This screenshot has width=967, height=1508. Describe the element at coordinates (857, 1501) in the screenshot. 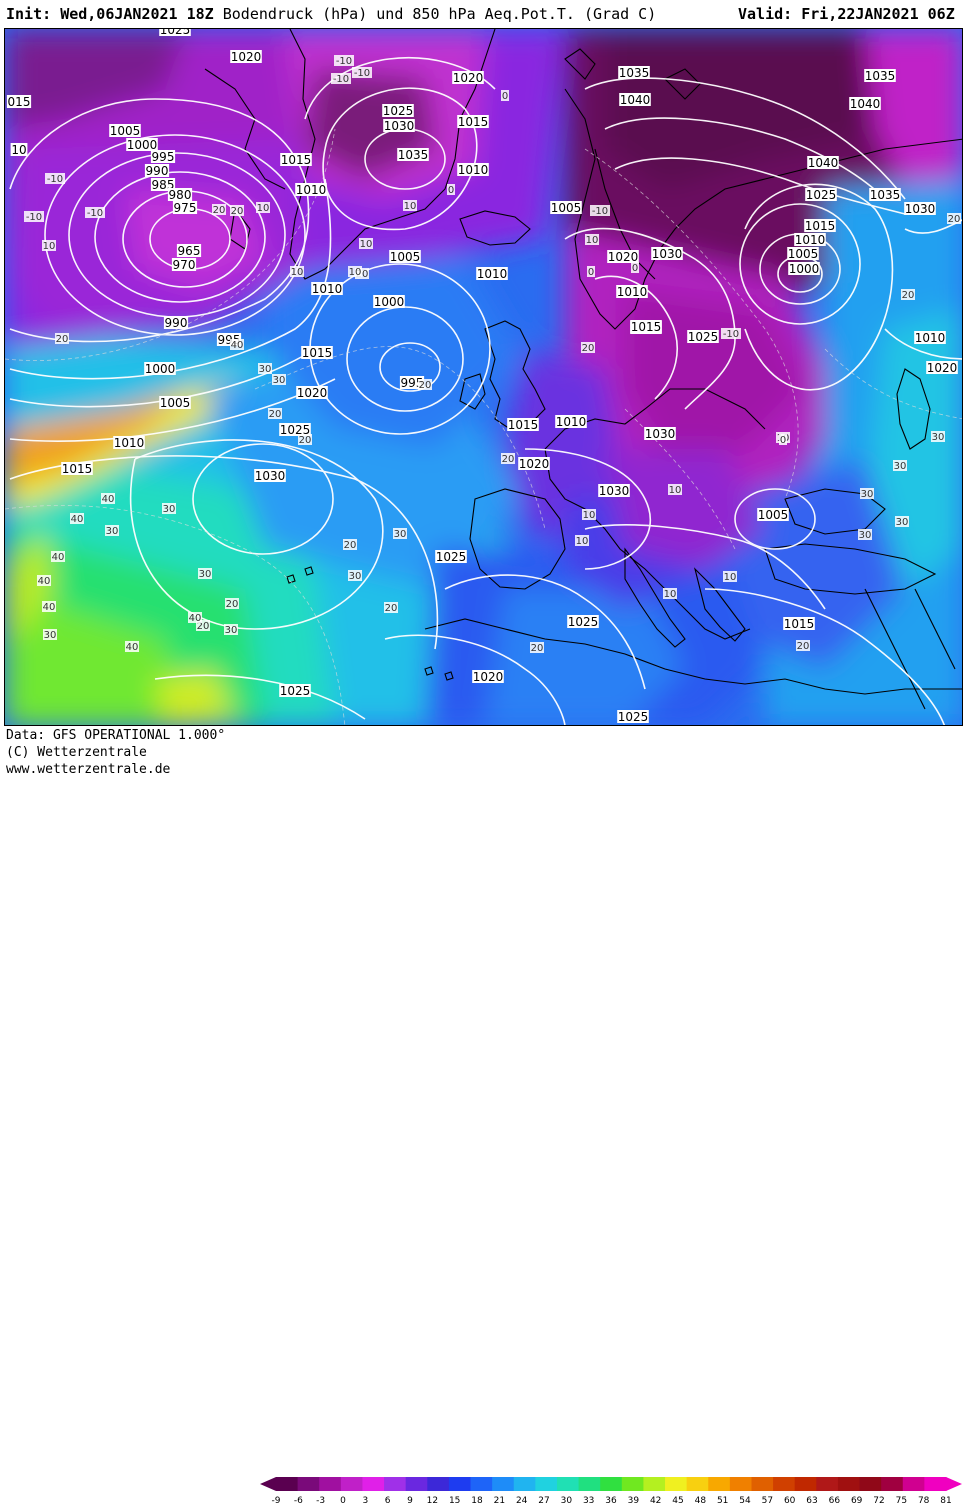

I see `colorbar-tick-label: 69` at that location.